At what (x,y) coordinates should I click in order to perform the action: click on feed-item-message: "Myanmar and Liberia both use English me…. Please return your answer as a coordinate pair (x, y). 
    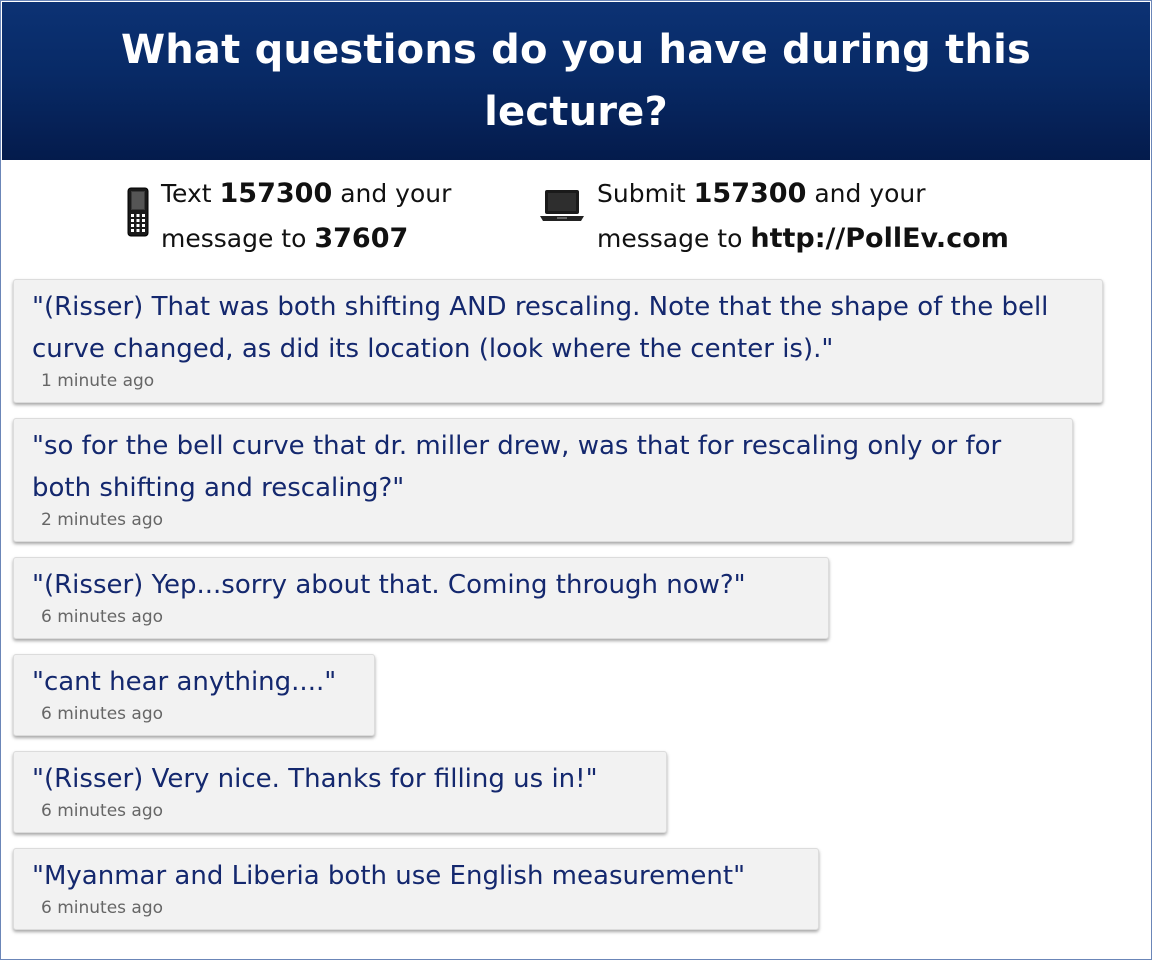
    Looking at the image, I should click on (389, 876).